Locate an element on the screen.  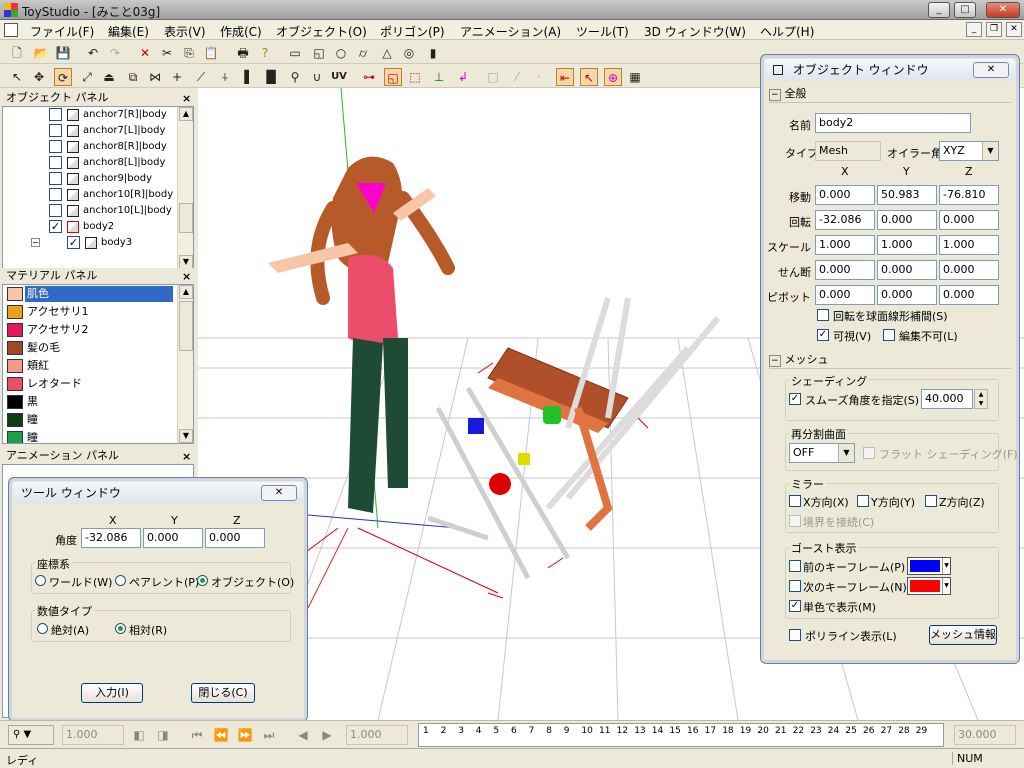
end-frame-field: 30.000 is located at coordinates (985, 735).